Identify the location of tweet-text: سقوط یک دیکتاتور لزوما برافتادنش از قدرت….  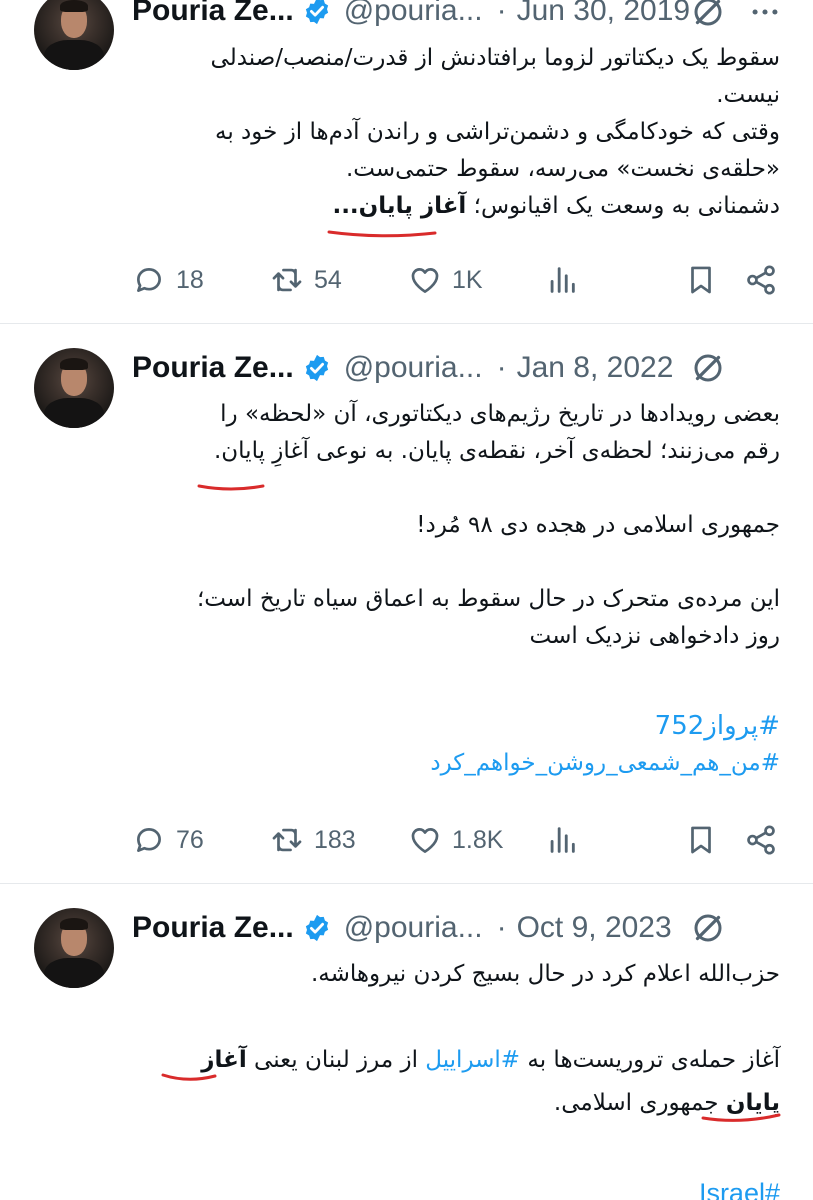
(456, 132).